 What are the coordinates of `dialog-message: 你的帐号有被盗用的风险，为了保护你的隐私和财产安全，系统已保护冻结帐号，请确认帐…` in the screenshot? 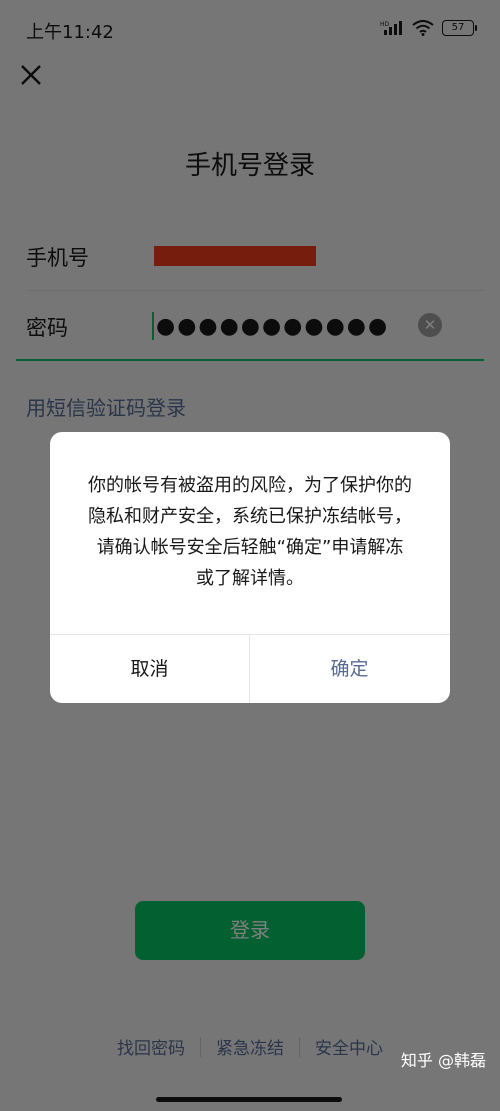 It's located at (250, 532).